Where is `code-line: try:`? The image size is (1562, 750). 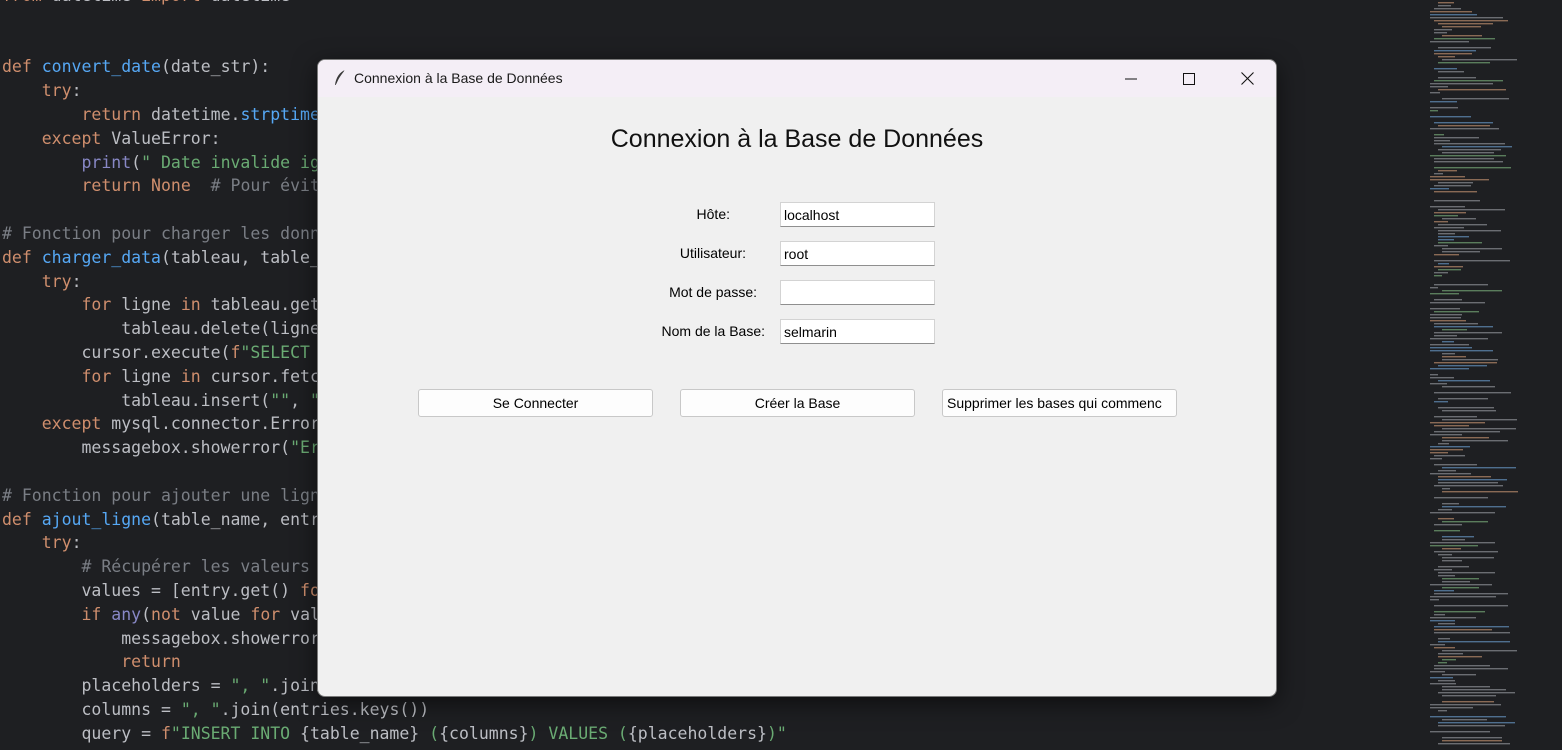 code-line: try: is located at coordinates (42, 91).